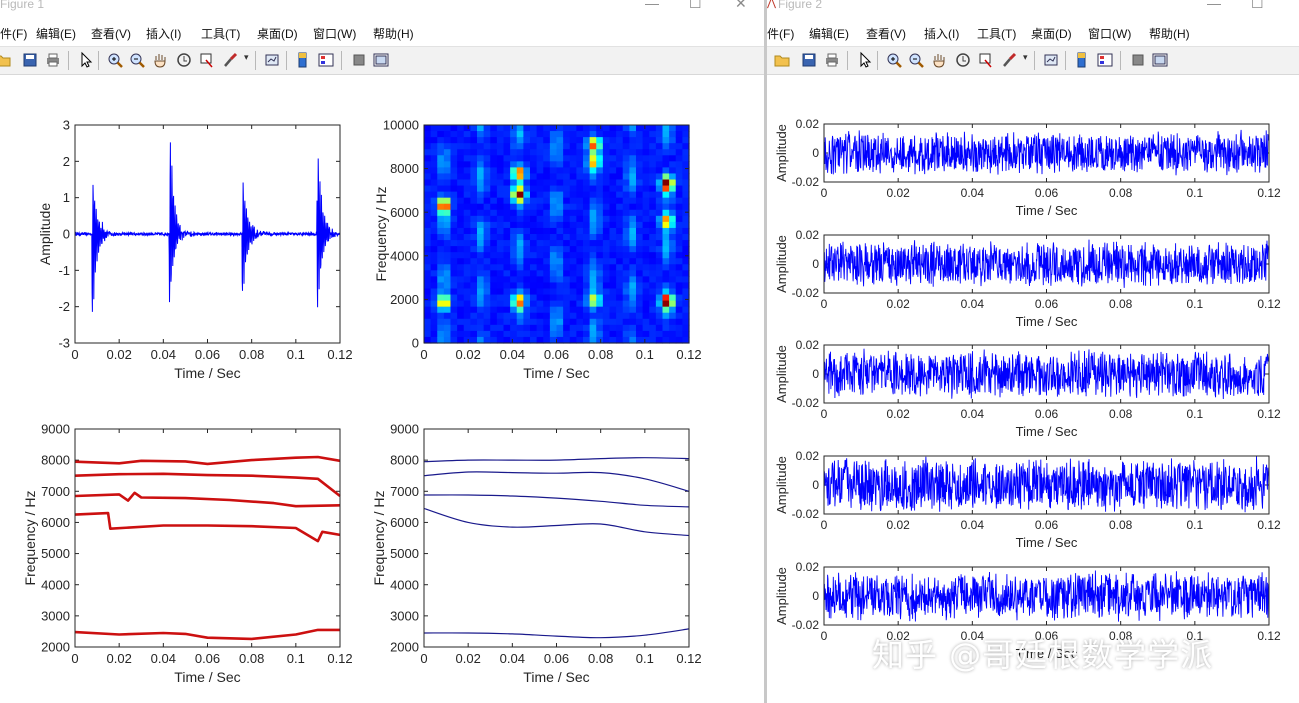 The image size is (1299, 703). What do you see at coordinates (13, 33) in the screenshot?
I see `menu-item-0: 件(F)` at bounding box center [13, 33].